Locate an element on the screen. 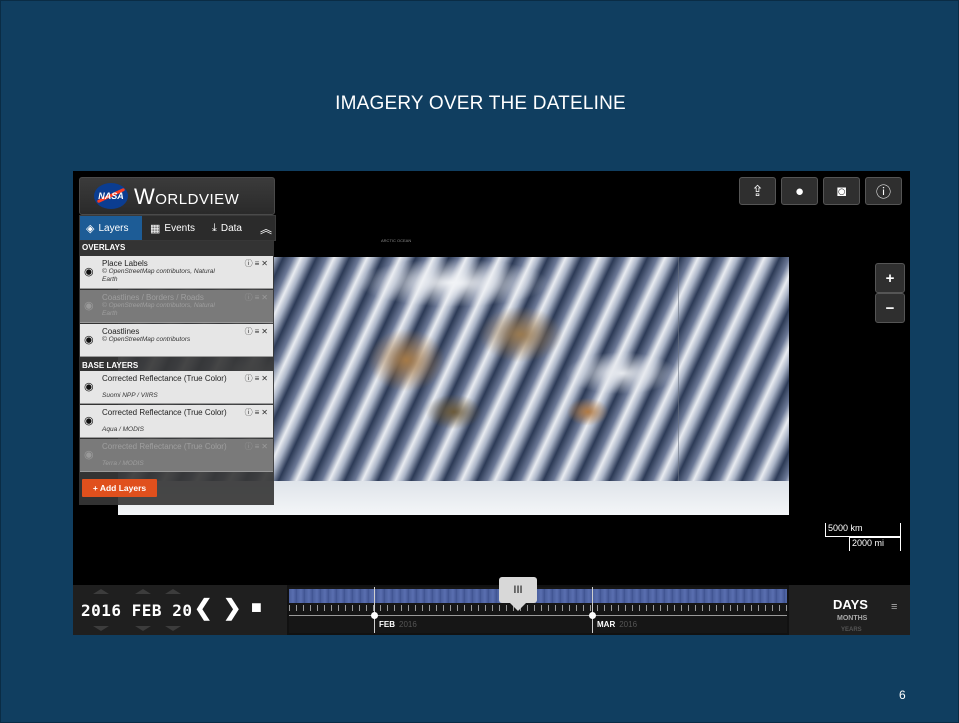 This screenshot has width=959, height=723. zoom-in-button: + is located at coordinates (890, 278).